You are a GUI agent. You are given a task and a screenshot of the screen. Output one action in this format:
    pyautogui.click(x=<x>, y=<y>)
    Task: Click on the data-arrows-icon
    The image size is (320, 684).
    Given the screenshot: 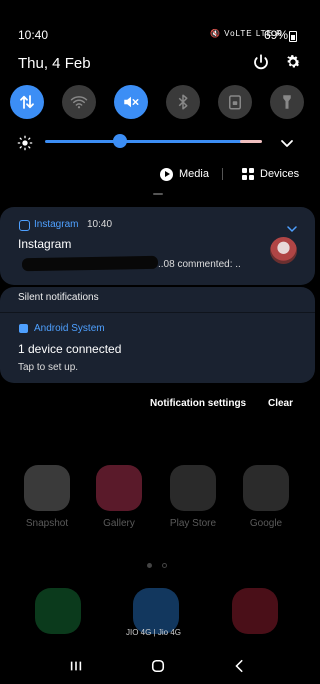 What is the action you would take?
    pyautogui.click(x=27, y=102)
    